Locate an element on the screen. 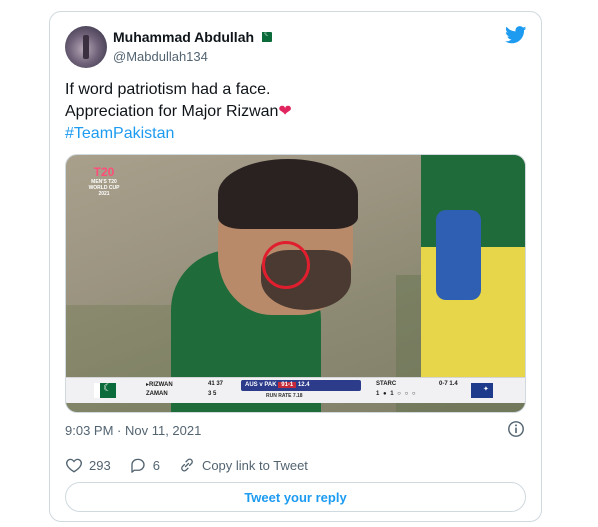 The image size is (598, 527). bowler-figures: 0-7 1.4 is located at coordinates (448, 384).